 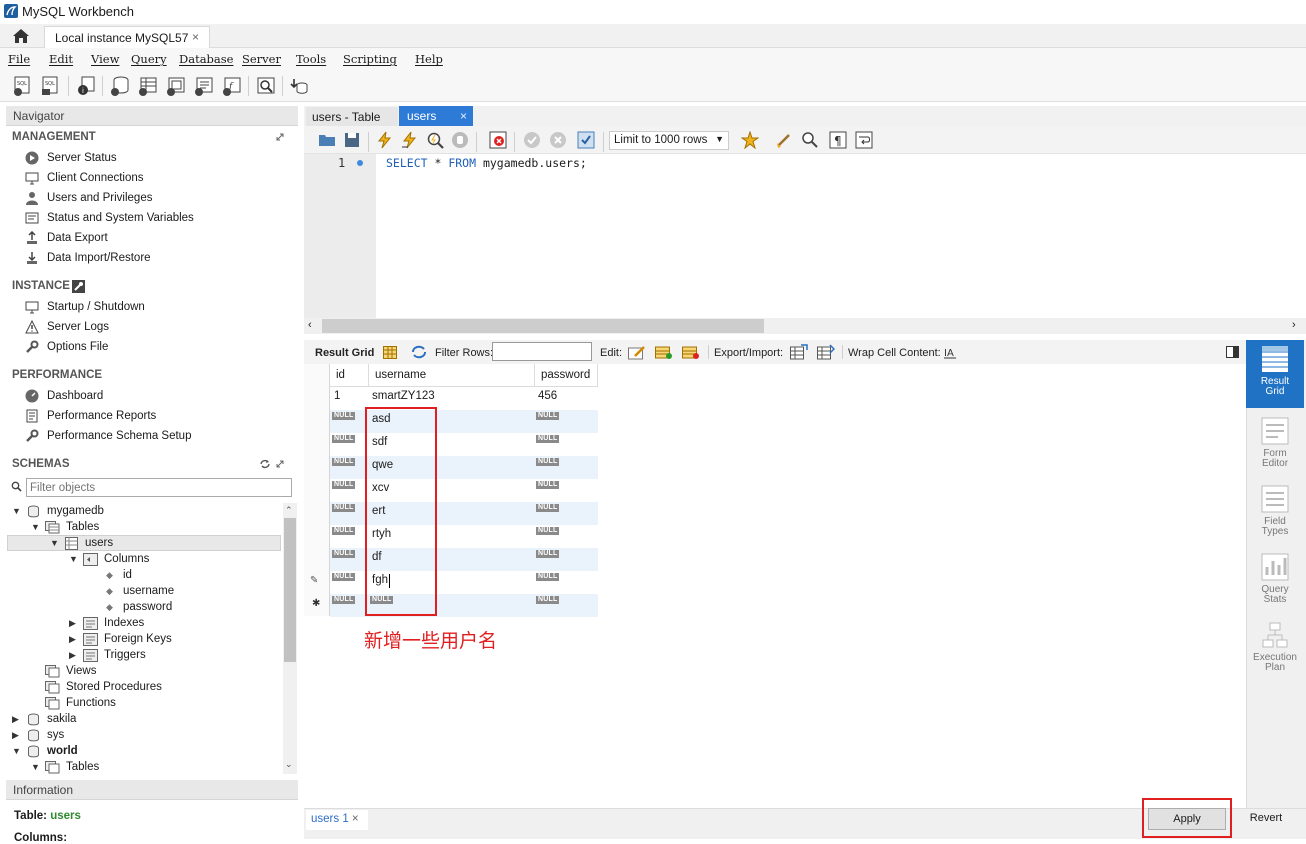 I want to click on toggle-panel-icon, so click(x=1232, y=352).